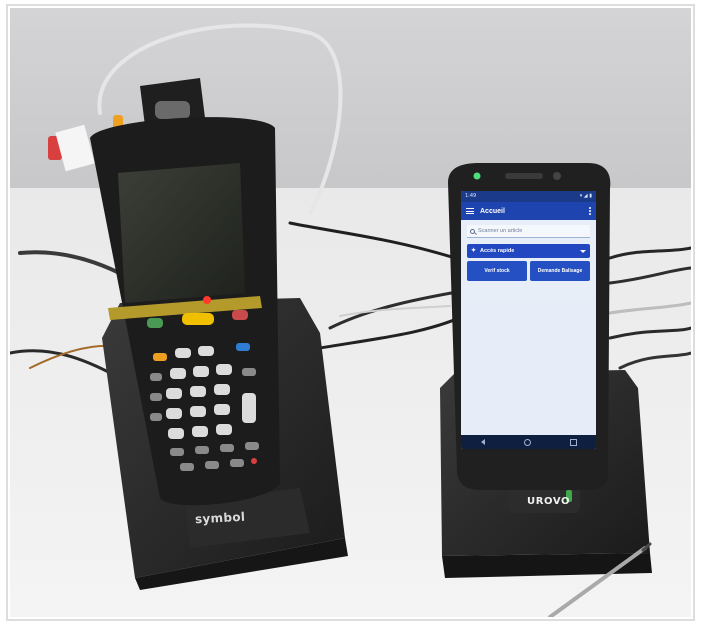  What do you see at coordinates (160, 357) in the screenshot?
I see `orange-key` at bounding box center [160, 357].